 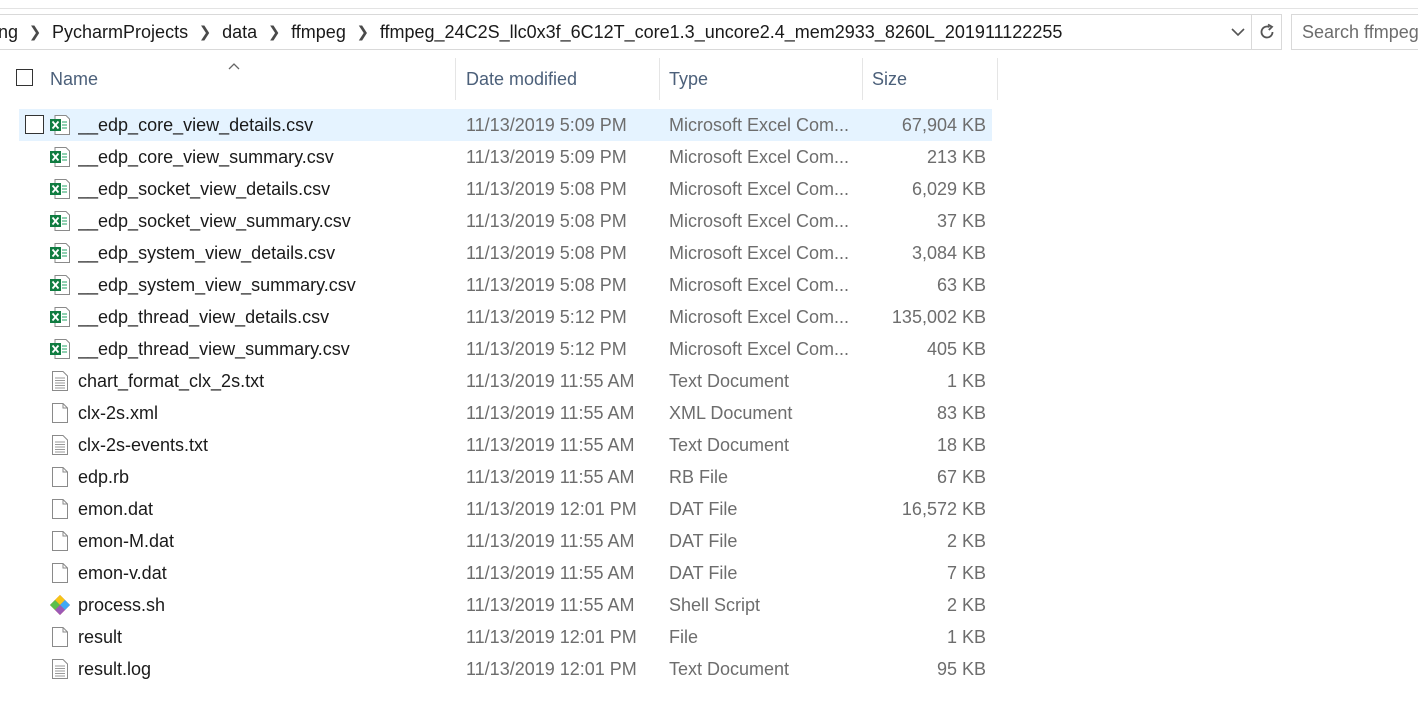 I want to click on file-size: 6,029 KB, so click(x=948, y=189).